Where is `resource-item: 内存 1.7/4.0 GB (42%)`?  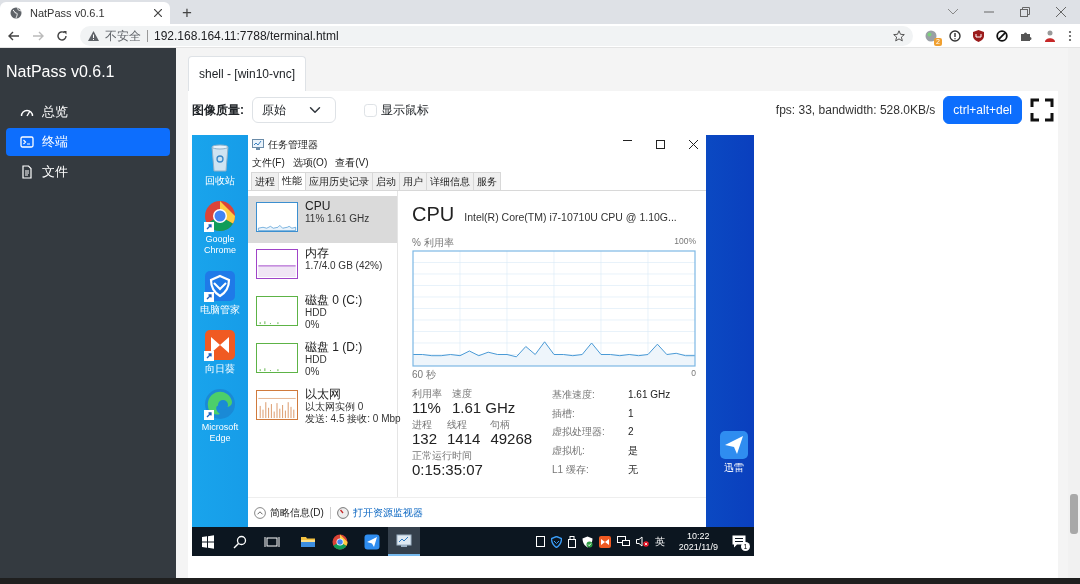 resource-item: 内存 1.7/4.0 GB (42%) is located at coordinates (322, 266).